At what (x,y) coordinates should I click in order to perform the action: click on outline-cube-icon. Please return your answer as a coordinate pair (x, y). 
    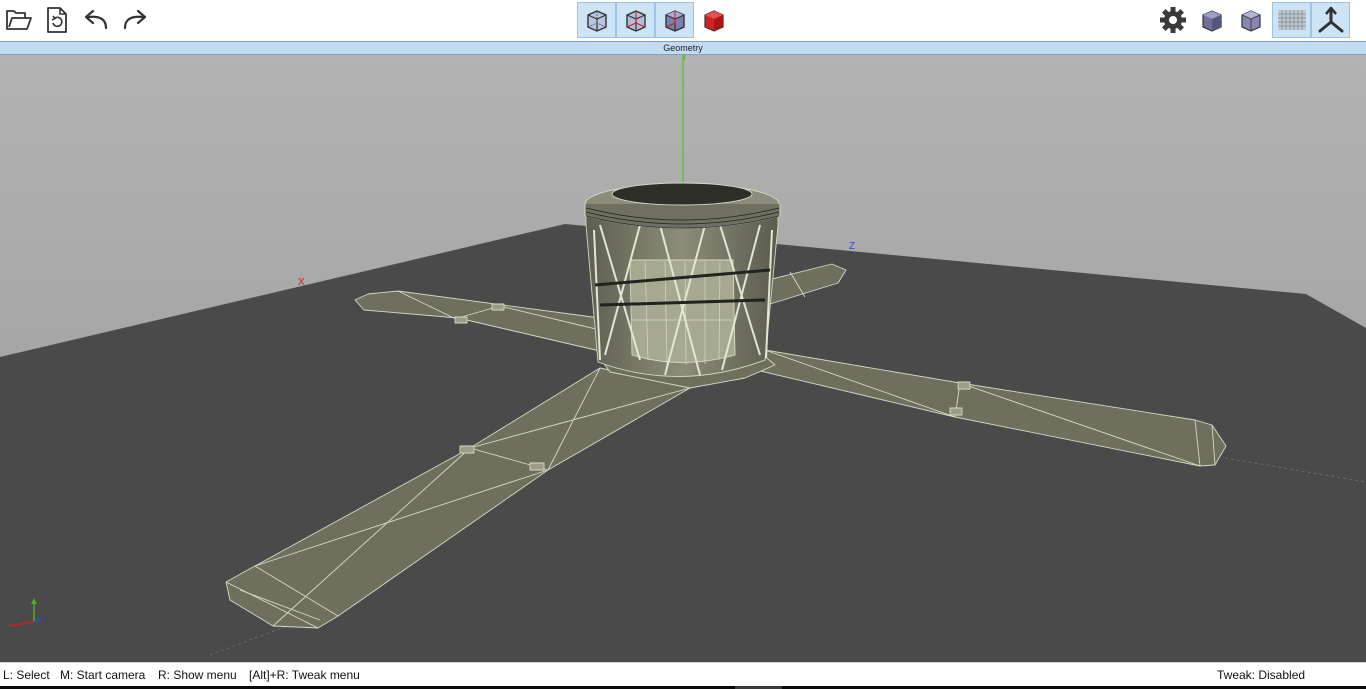
    Looking at the image, I should click on (1251, 21).